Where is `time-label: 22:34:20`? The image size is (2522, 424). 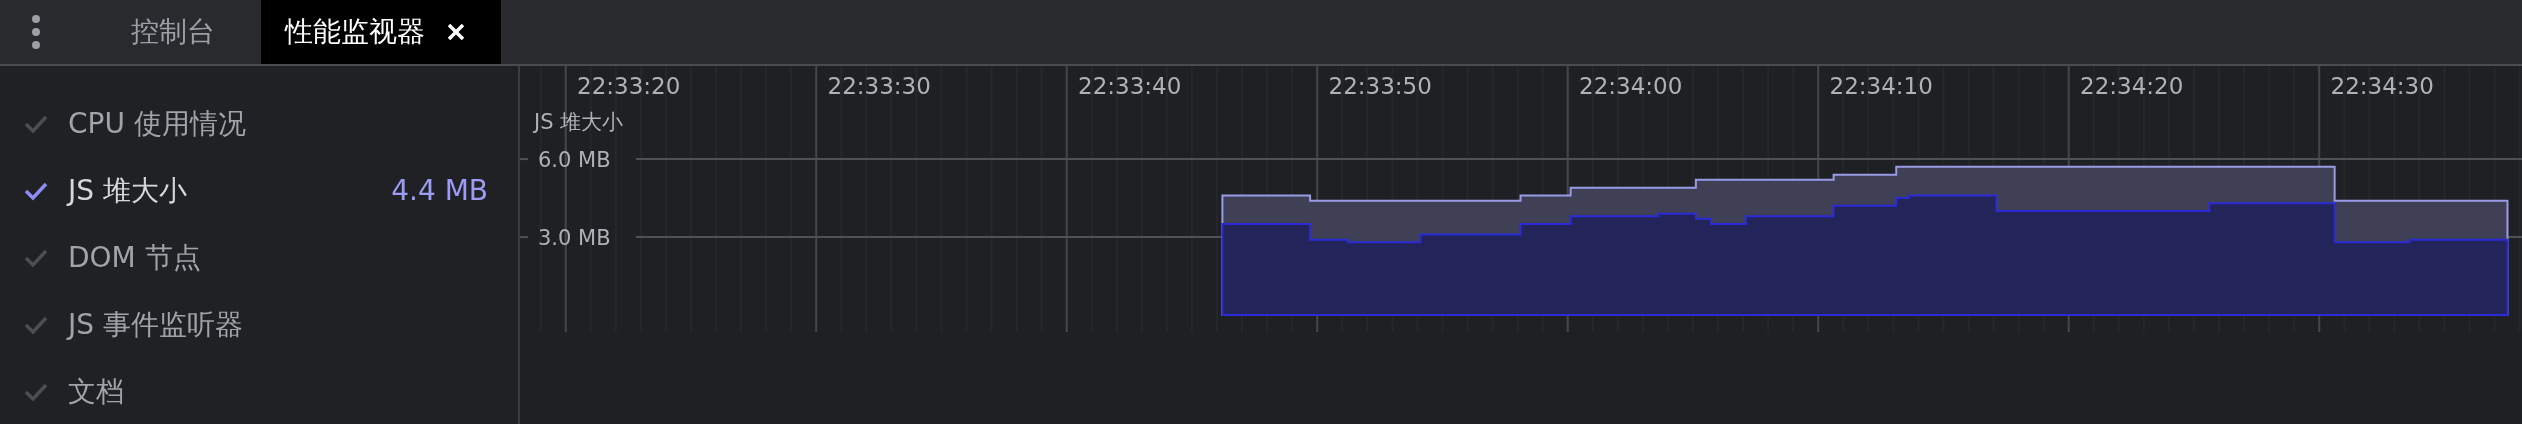 time-label: 22:34:20 is located at coordinates (2132, 86).